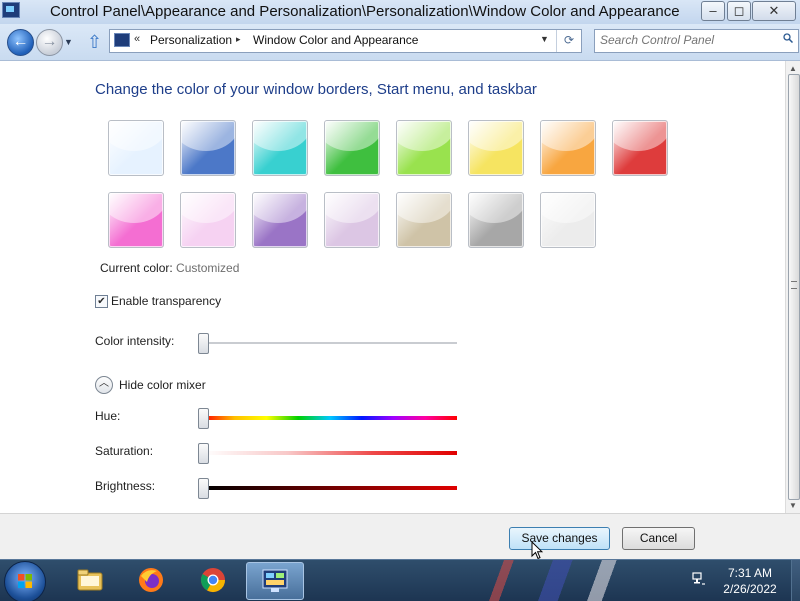 This screenshot has width=800, height=601. Describe the element at coordinates (568, 220) in the screenshot. I see `color-swatch-frost` at that location.